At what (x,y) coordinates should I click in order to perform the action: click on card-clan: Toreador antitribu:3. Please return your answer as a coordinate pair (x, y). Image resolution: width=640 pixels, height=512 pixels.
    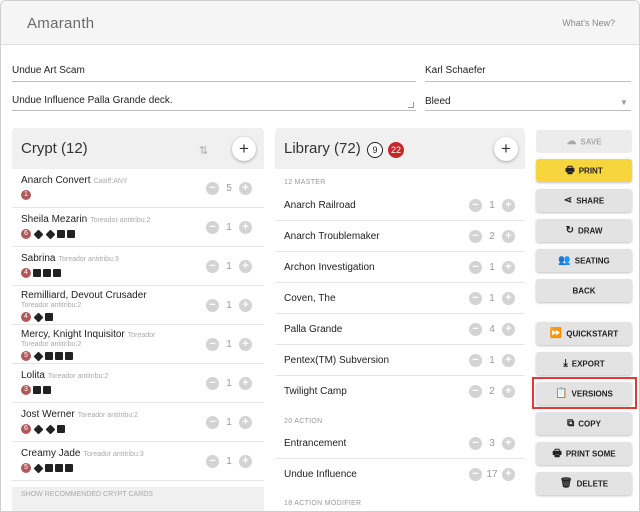
    Looking at the image, I should click on (113, 454).